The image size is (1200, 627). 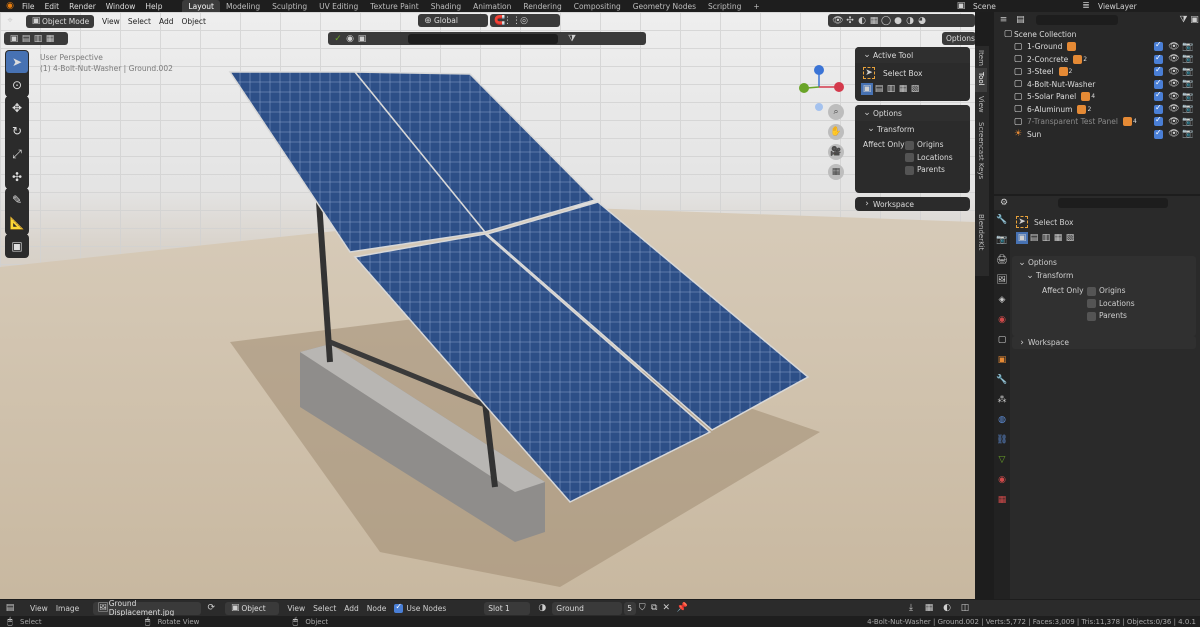 I want to click on collection-tab-icon: ▢, so click(x=1002, y=340).